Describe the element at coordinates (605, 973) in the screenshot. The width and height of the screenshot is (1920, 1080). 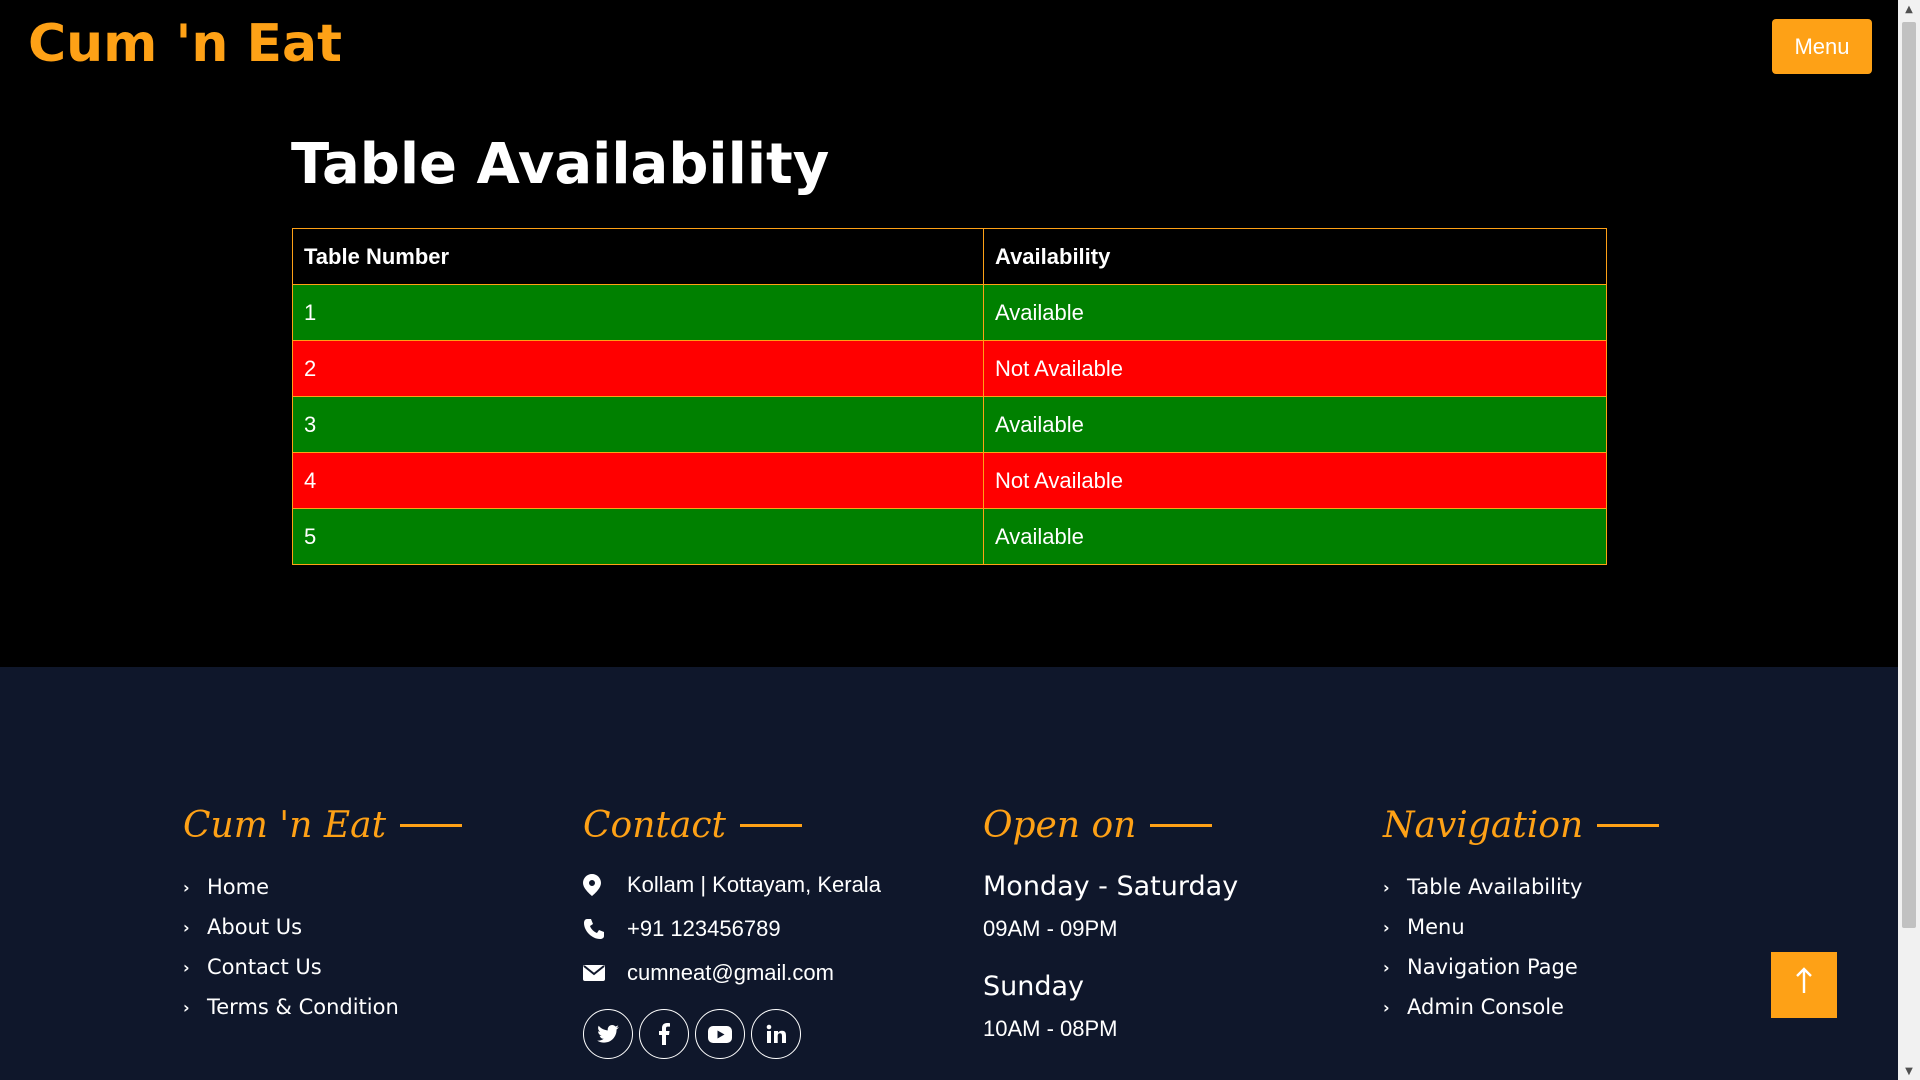
I see `envelope-icon` at that location.